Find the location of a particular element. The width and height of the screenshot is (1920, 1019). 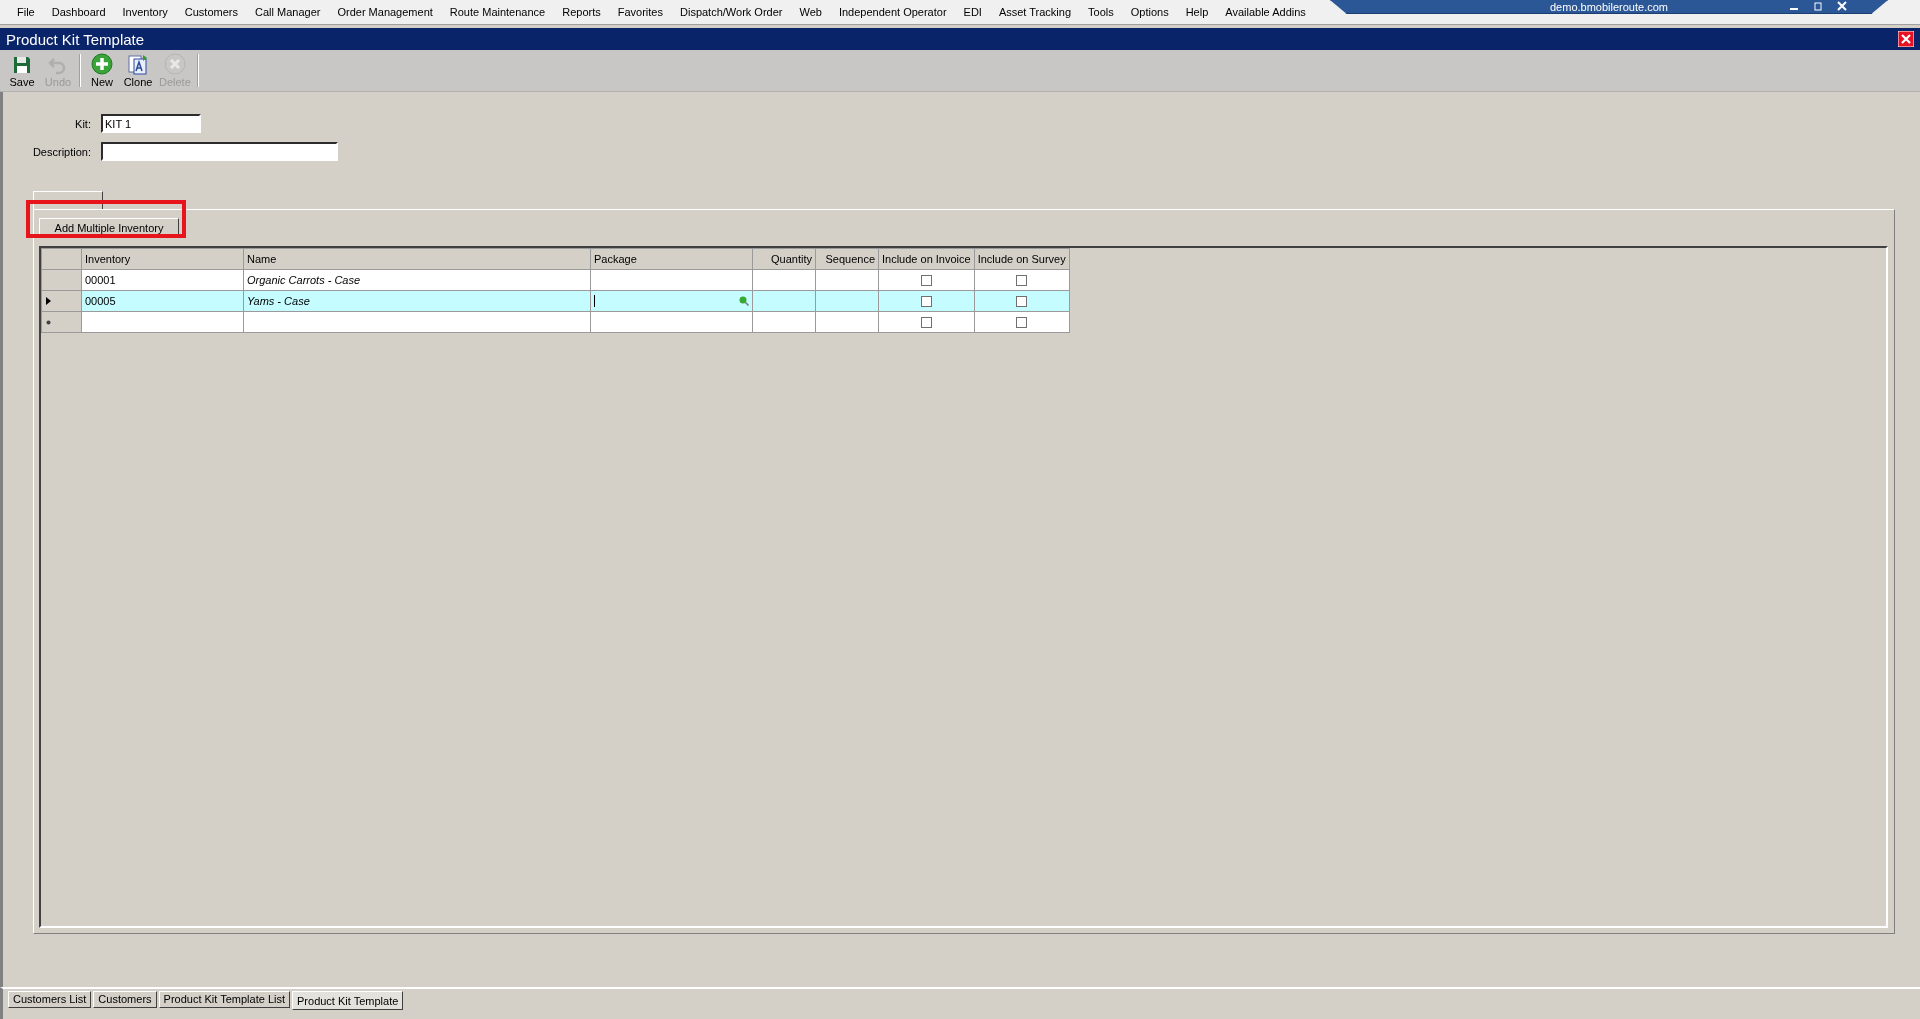

menu-item: Order Management is located at coordinates (384, 12).